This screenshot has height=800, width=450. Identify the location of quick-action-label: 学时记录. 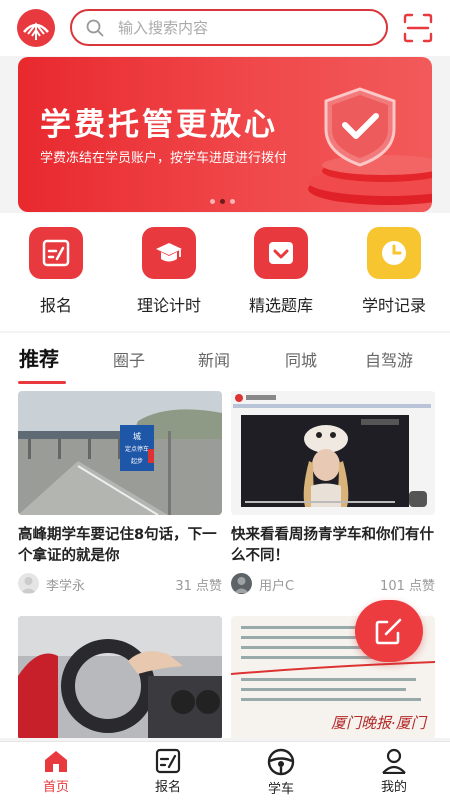
(393, 305).